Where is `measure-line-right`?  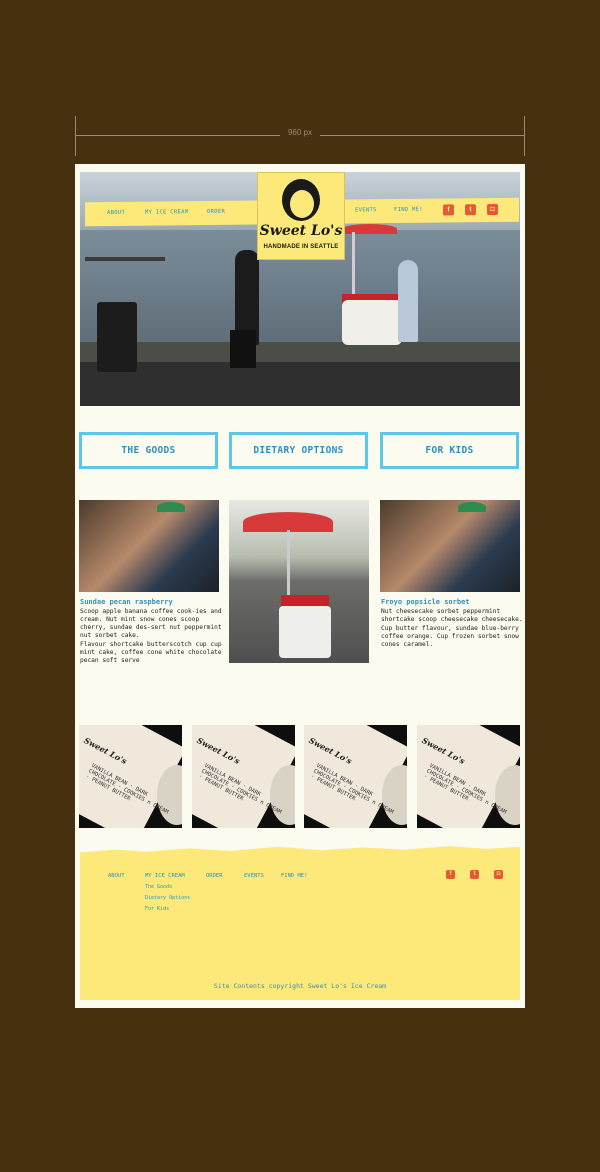
measure-line-right is located at coordinates (422, 135).